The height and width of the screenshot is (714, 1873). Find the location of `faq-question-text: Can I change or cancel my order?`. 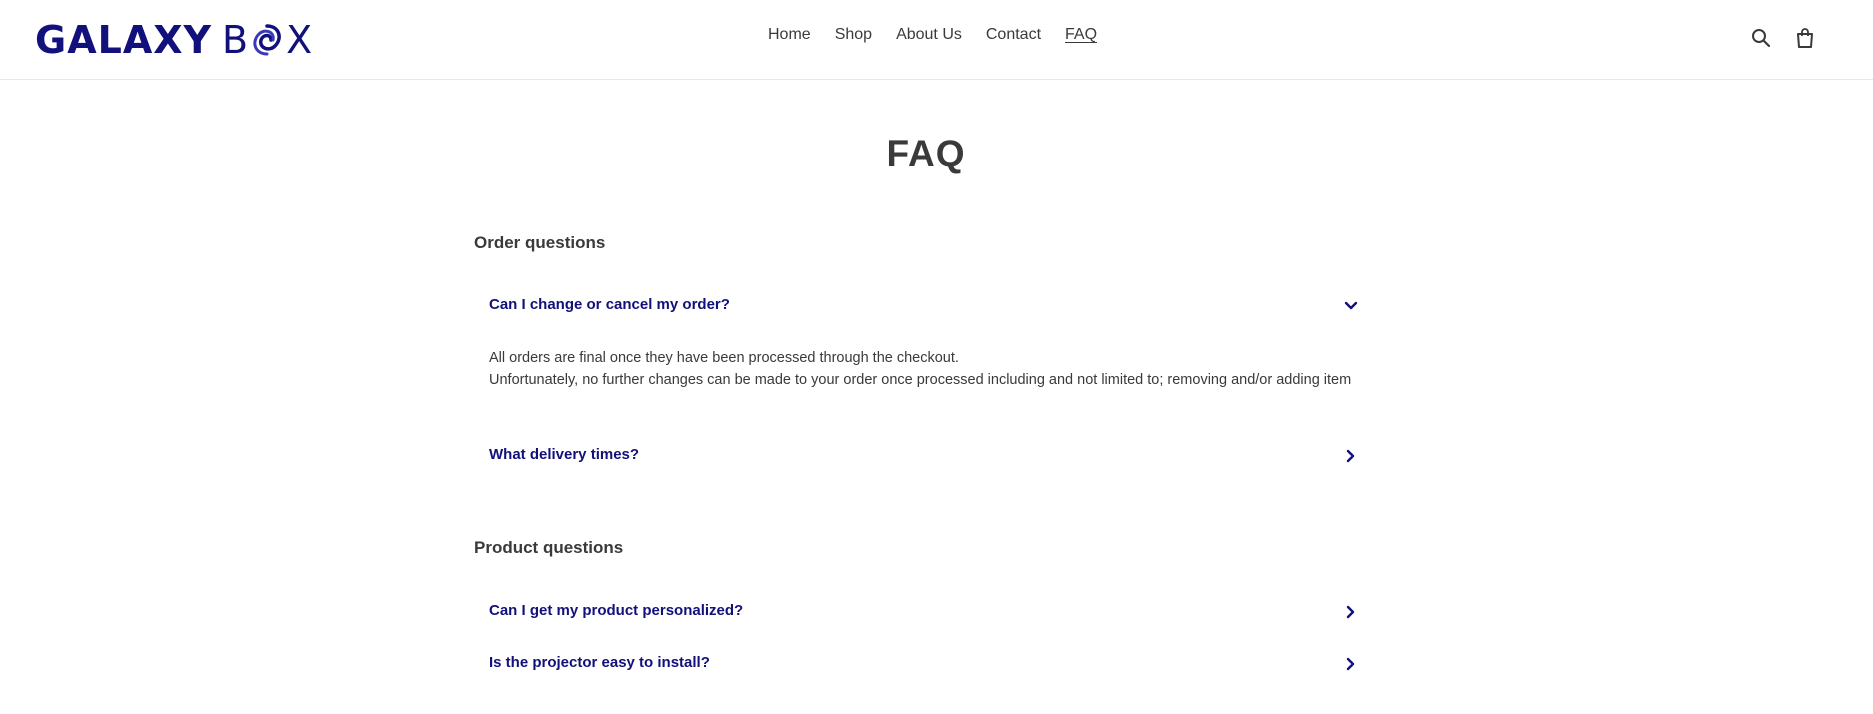

faq-question-text: Can I change or cancel my order? is located at coordinates (609, 304).